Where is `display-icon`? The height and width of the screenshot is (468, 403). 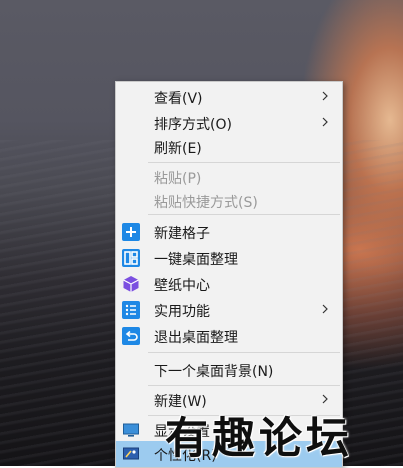 display-icon is located at coordinates (131, 430).